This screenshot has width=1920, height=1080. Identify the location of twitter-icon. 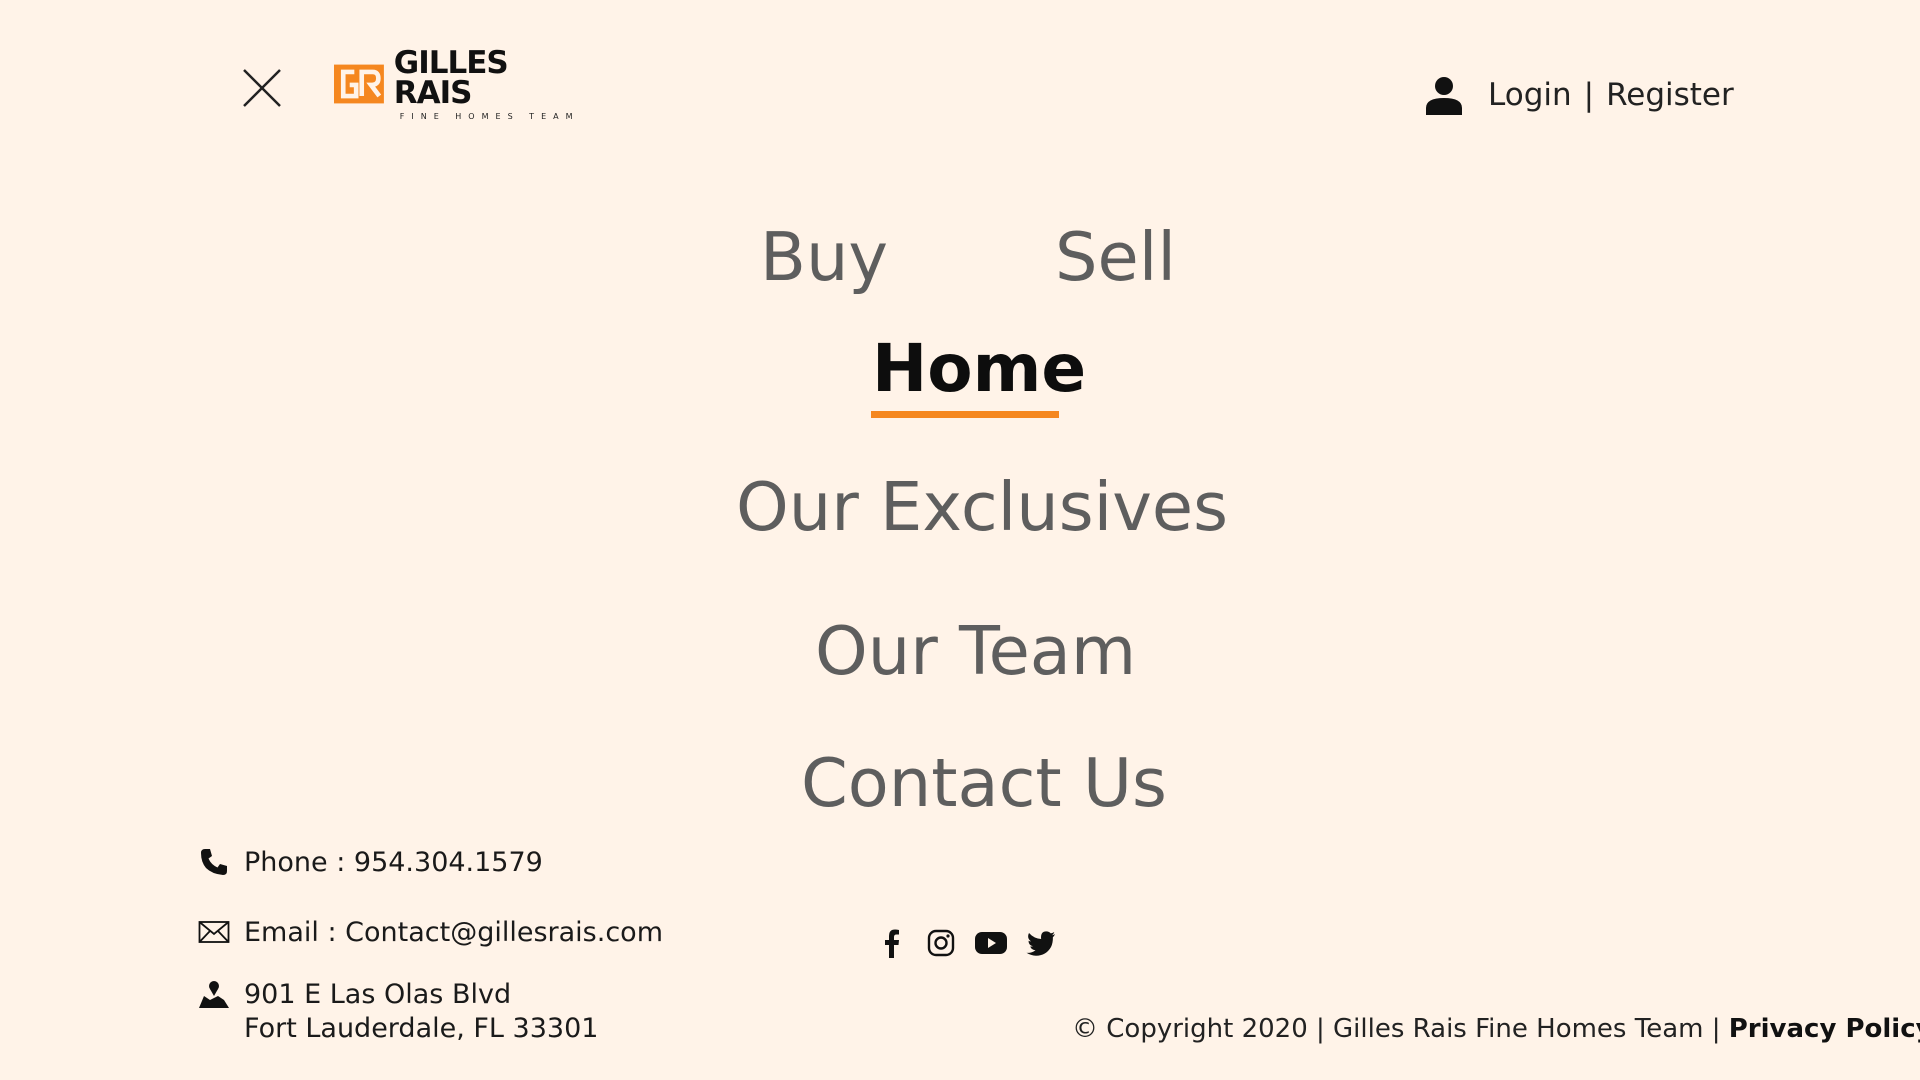
(1041, 943).